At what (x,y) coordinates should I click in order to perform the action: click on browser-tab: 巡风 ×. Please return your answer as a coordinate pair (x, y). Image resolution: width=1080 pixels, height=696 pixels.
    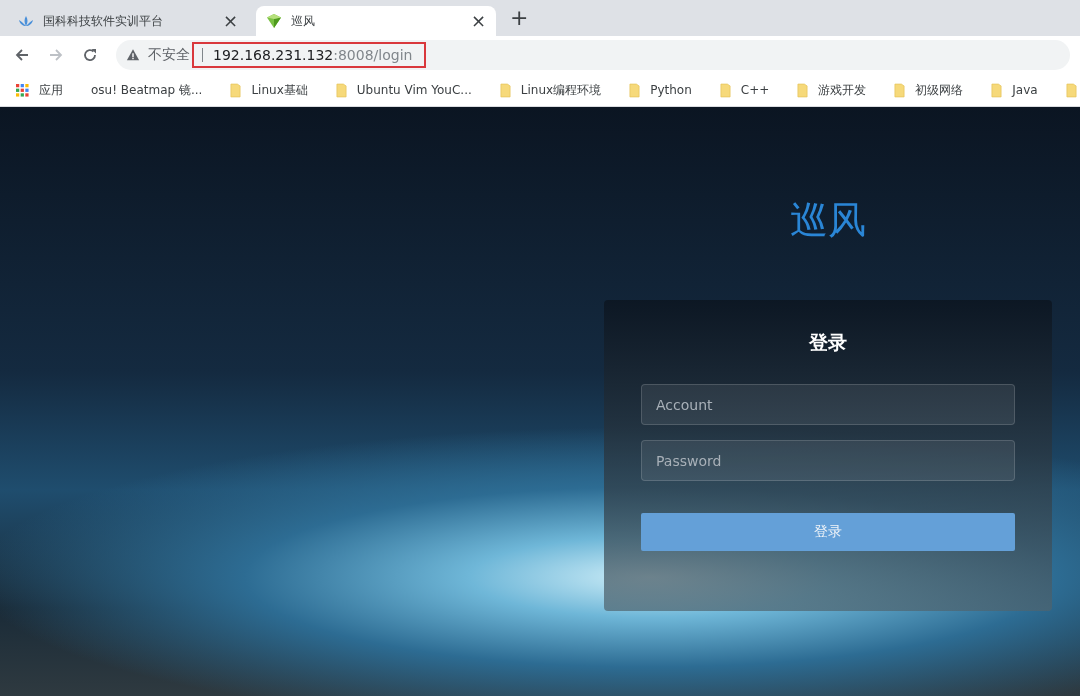
    Looking at the image, I should click on (376, 21).